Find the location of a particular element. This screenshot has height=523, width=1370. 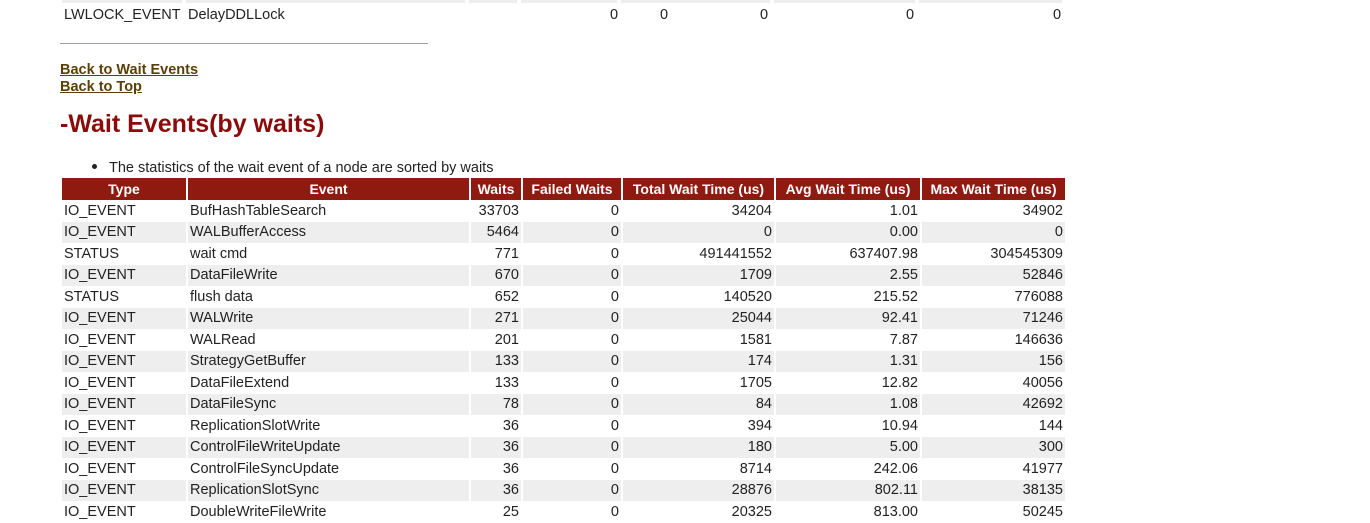

cell-total-wait-time: 1581 is located at coordinates (698, 340).